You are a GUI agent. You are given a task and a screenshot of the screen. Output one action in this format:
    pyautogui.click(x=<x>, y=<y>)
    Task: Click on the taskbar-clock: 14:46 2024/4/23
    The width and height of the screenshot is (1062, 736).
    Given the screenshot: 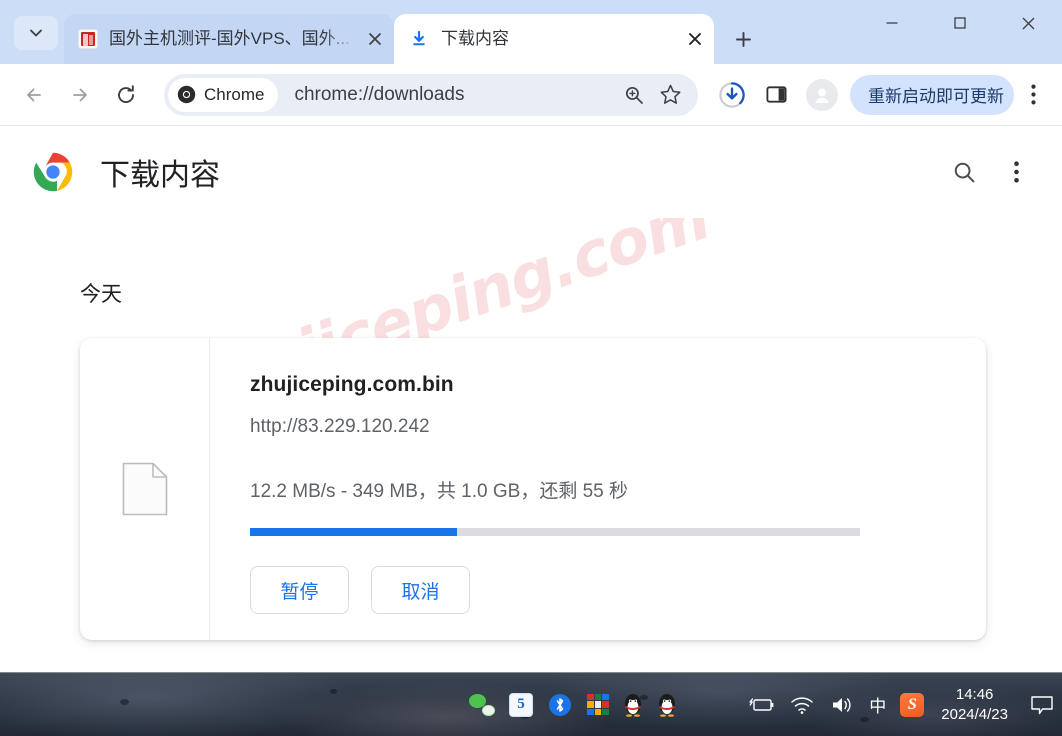 What is the action you would take?
    pyautogui.click(x=976, y=705)
    